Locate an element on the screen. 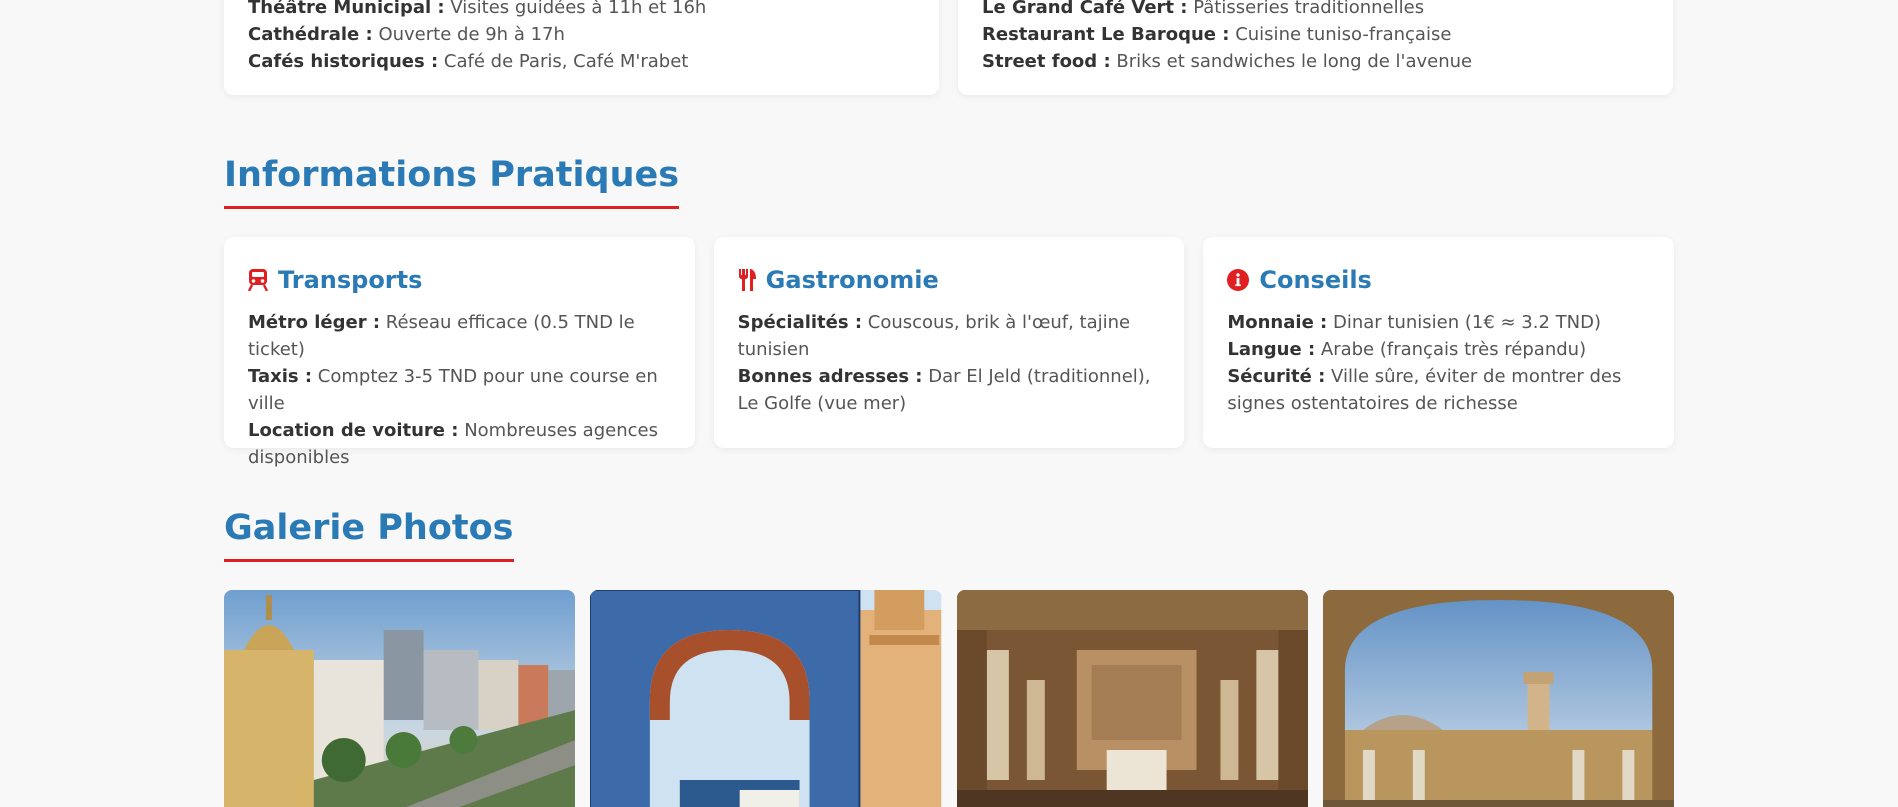 The image size is (1898, 807). avenue-bourguiba-photo is located at coordinates (400, 698).